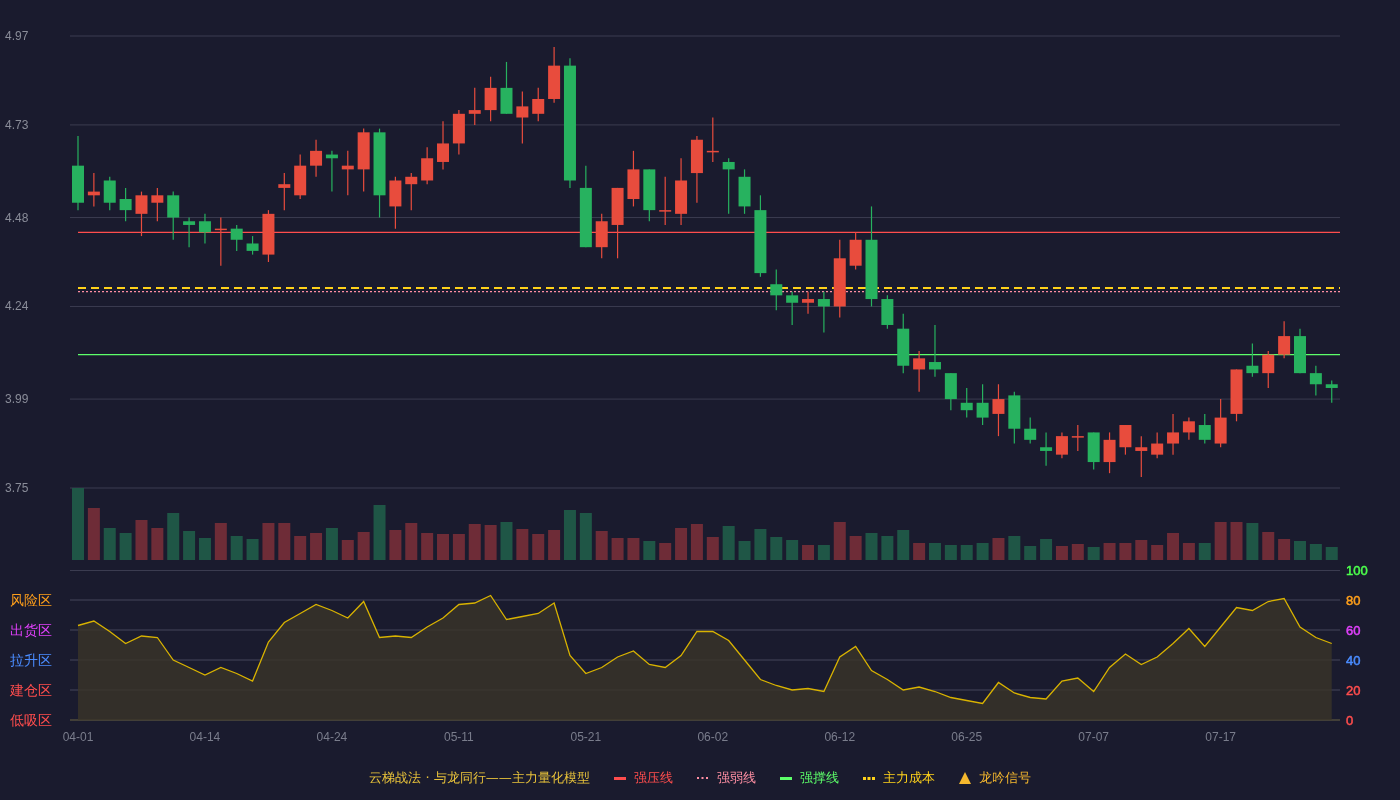  Describe the element at coordinates (205, 737) in the screenshot. I see `axis-label: 04-14` at that location.